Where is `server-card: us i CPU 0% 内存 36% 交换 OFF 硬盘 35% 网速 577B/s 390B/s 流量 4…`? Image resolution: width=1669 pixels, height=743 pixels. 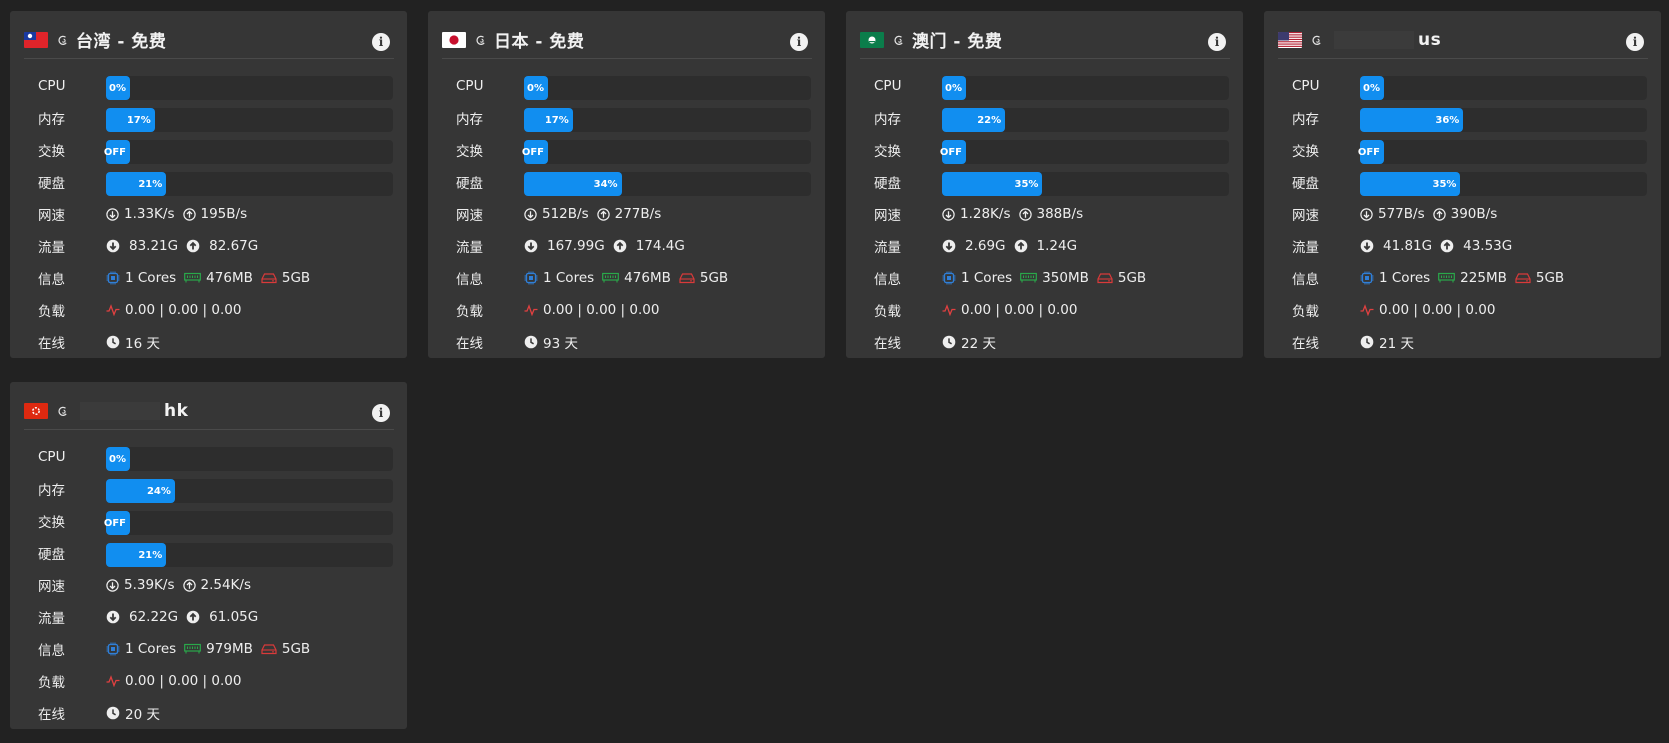 server-card: us i CPU 0% 内存 36% 交换 OFF 硬盘 35% 网速 577B/s 390B/s 流量 4… is located at coordinates (1462, 184).